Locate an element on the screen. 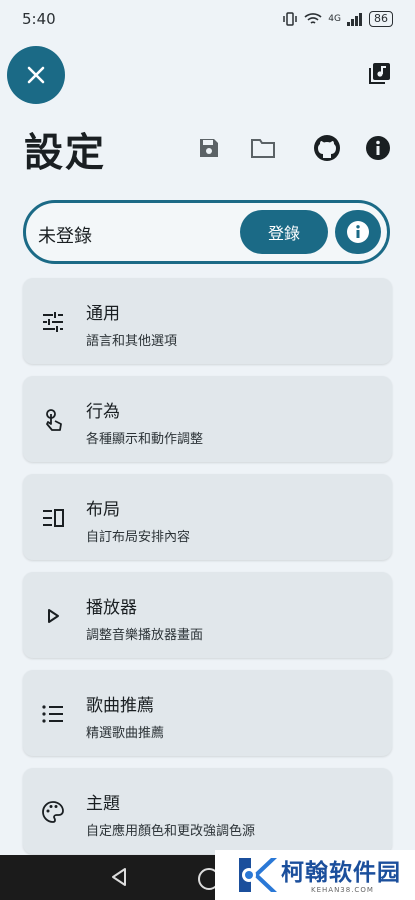  account-status: 未登錄 is located at coordinates (65, 236).